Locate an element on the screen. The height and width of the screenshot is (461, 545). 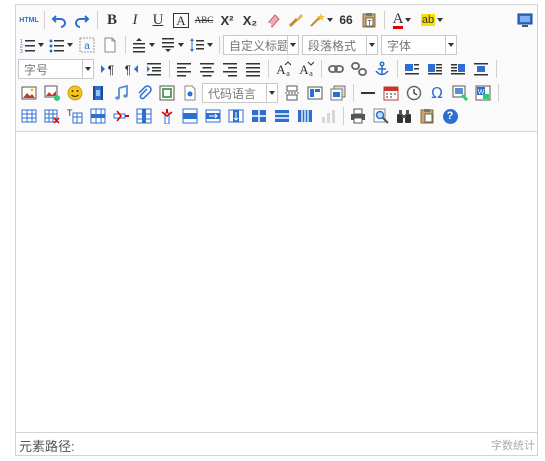
to-uppercase-button: Aa is located at coordinates (283, 69).